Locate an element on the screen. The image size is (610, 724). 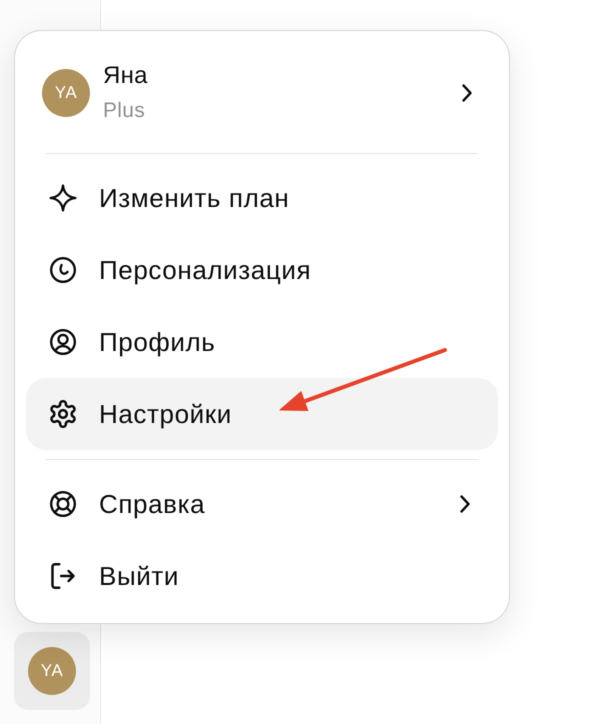
user-circle-icon is located at coordinates (63, 342).